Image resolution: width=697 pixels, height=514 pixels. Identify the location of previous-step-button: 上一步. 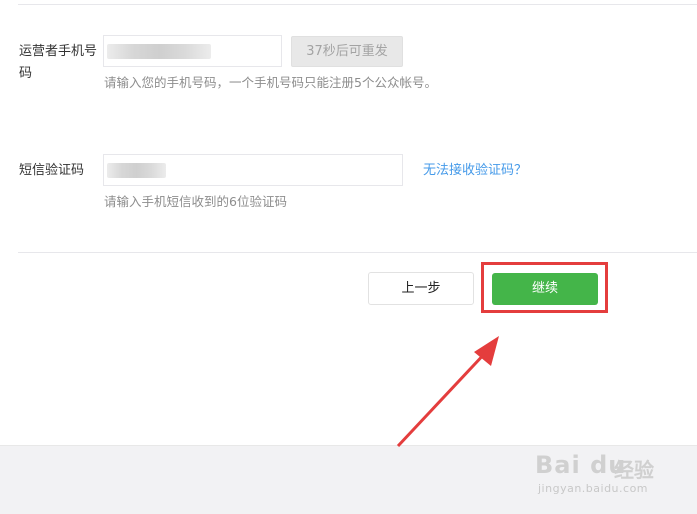
(421, 288).